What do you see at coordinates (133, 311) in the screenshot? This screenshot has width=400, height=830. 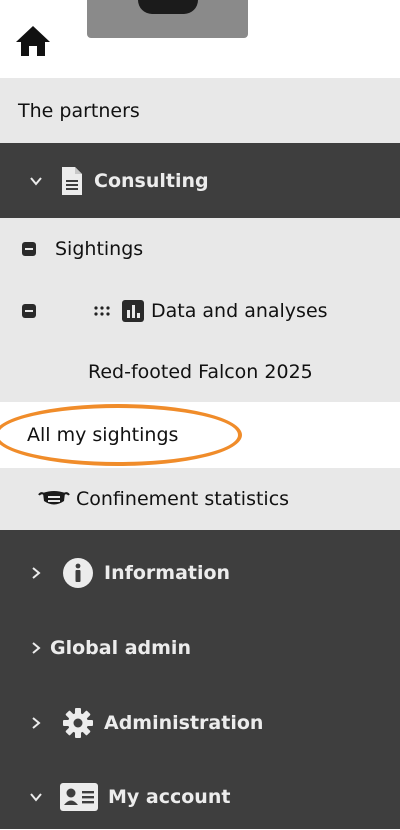 I see `bar-chart-icon` at bounding box center [133, 311].